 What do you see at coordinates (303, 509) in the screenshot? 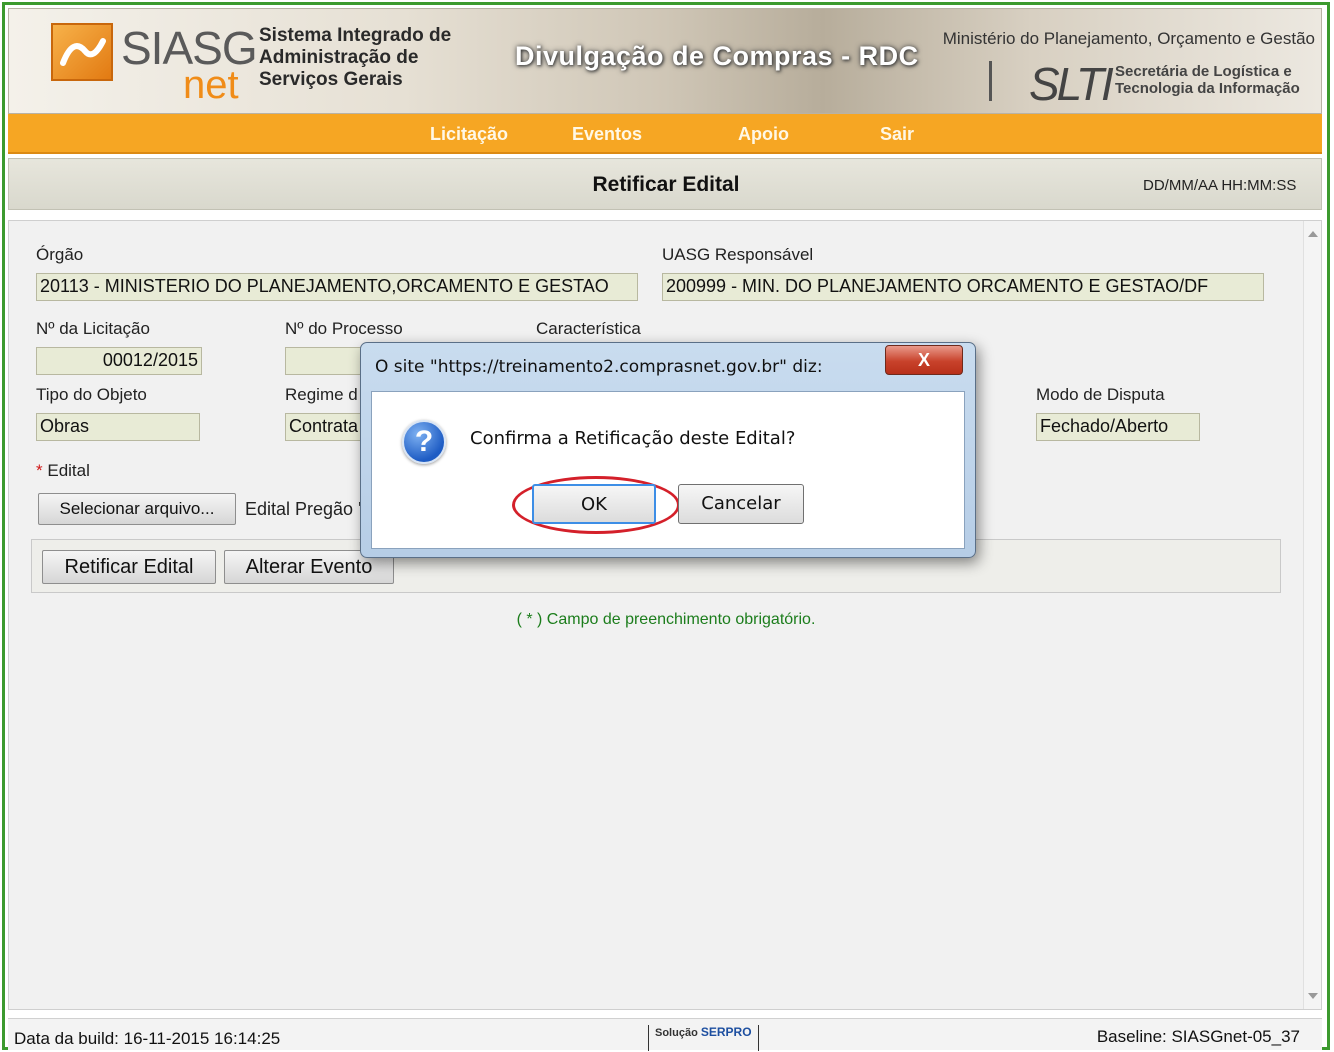
I see `selected-file-name: Edital Pregão '` at bounding box center [303, 509].